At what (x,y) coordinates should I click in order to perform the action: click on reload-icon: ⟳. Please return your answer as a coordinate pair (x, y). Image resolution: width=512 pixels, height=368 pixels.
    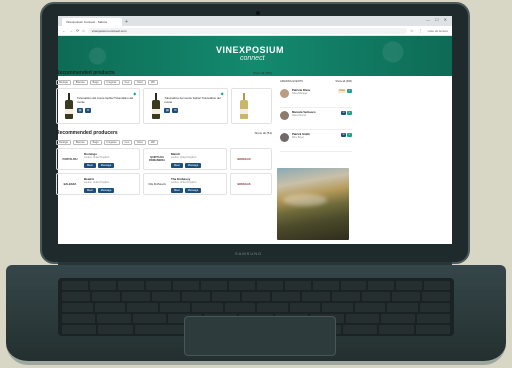
    Looking at the image, I should click on (77, 30).